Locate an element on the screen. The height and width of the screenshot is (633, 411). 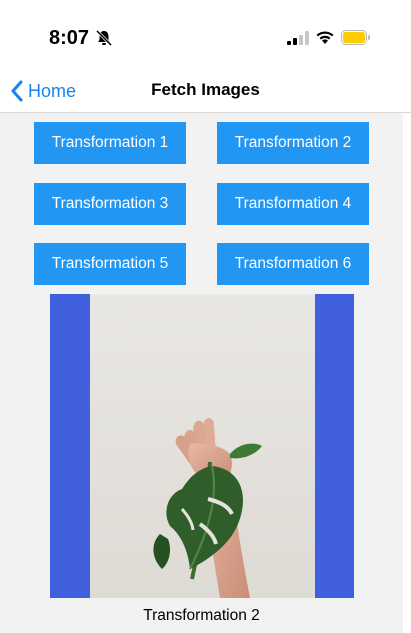
transformation-5-button: Transformation 5 is located at coordinates (110, 264).